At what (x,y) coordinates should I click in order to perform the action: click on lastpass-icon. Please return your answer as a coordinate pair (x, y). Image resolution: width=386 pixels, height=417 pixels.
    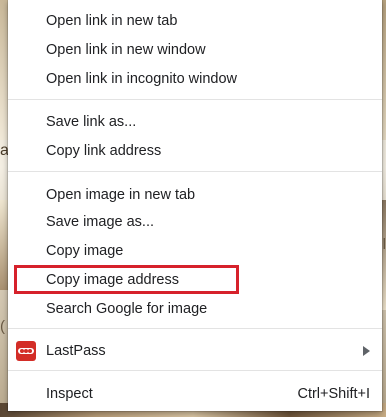
    Looking at the image, I should click on (26, 351).